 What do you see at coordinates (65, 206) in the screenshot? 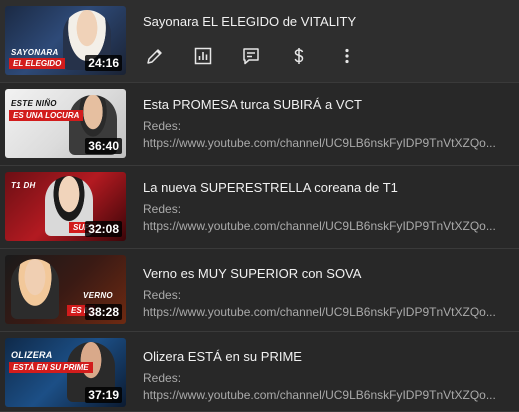
I see `video-thumbnail: T1 DH SUPI 32:08` at bounding box center [65, 206].